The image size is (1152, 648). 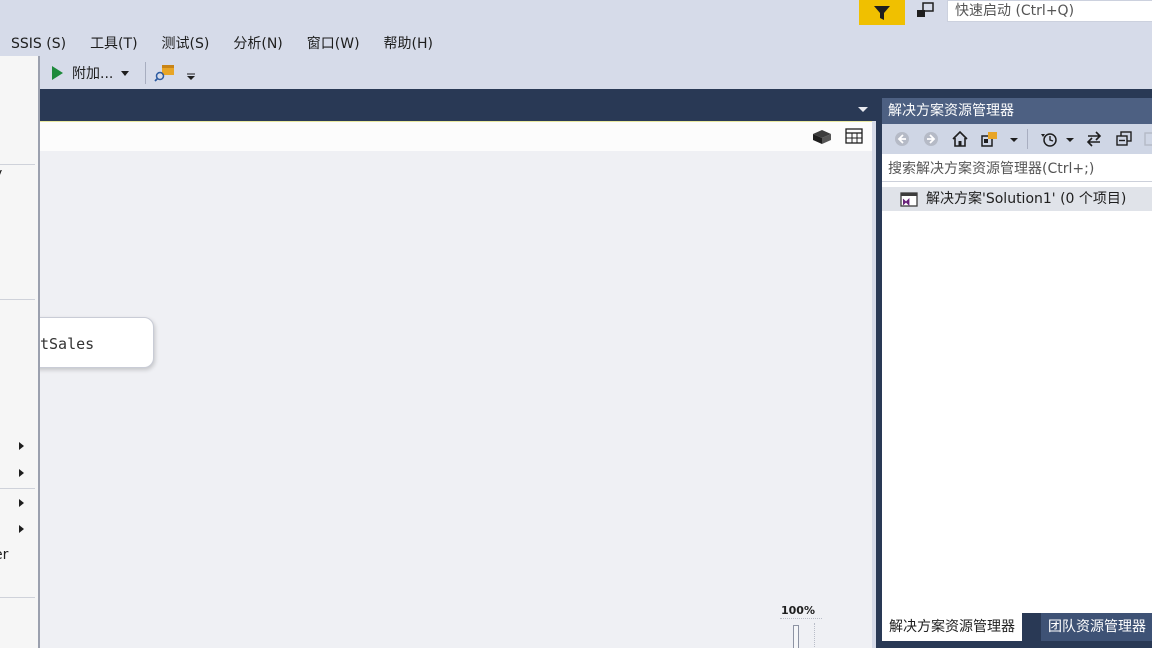 What do you see at coordinates (931, 139) in the screenshot?
I see `forward-icon` at bounding box center [931, 139].